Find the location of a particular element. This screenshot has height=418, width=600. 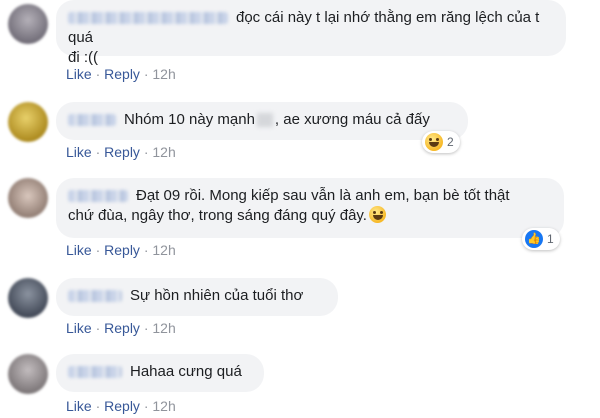

comment-bubble: Nhóm 10 này mạnh , ae xương máu cả đấy is located at coordinates (262, 121).